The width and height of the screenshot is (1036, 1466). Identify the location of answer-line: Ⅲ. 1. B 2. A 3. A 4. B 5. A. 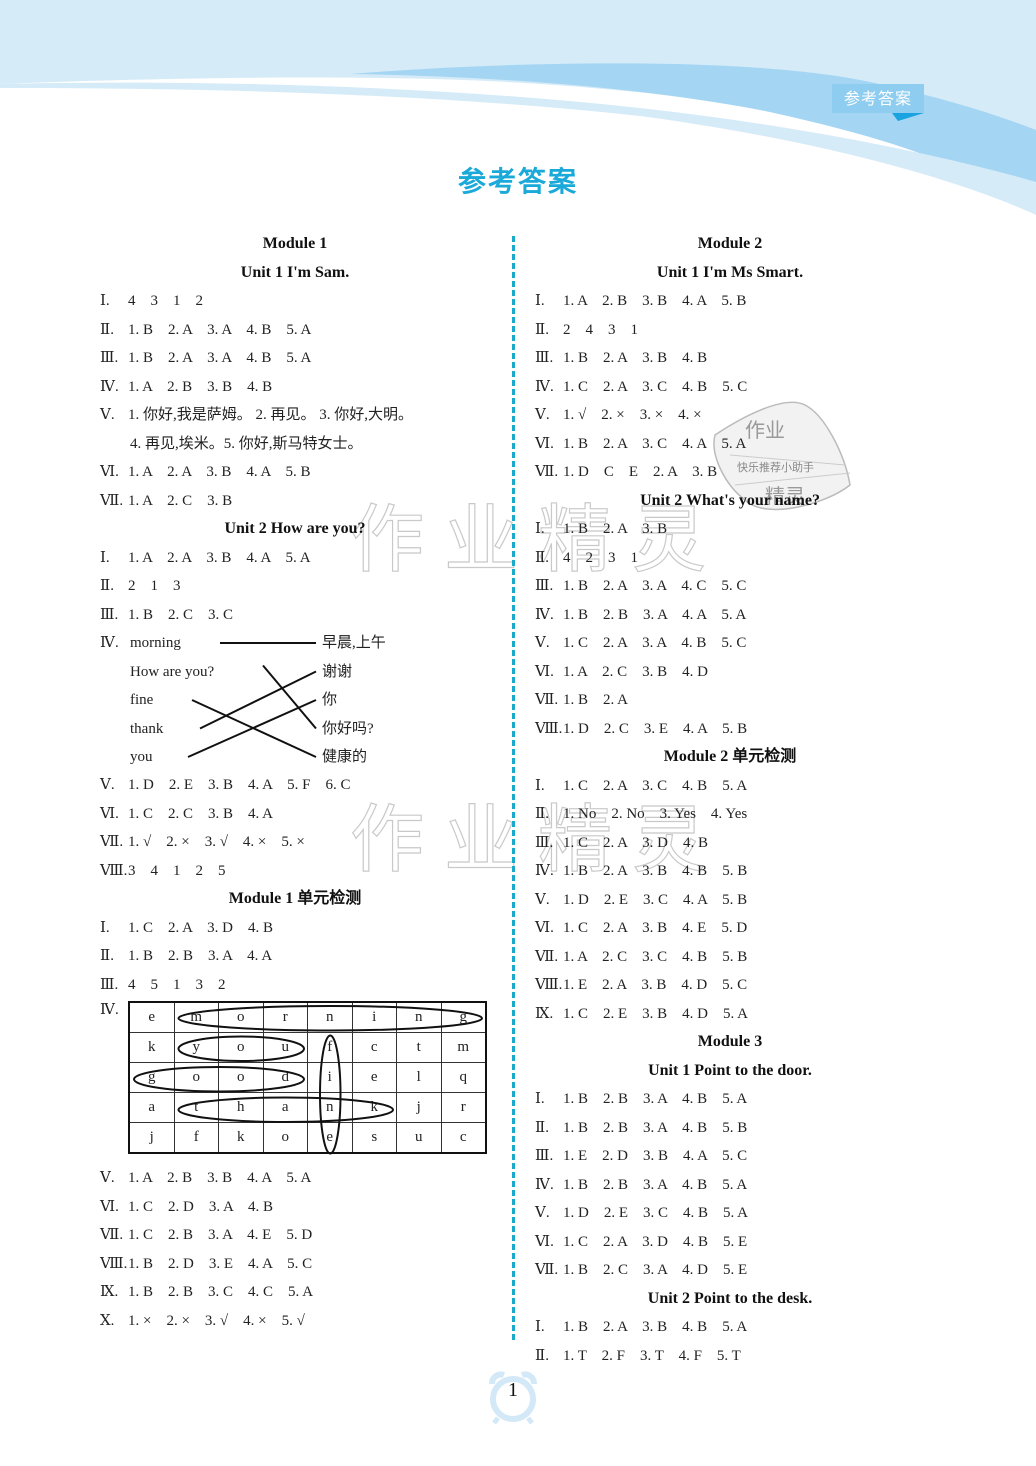
(300, 358).